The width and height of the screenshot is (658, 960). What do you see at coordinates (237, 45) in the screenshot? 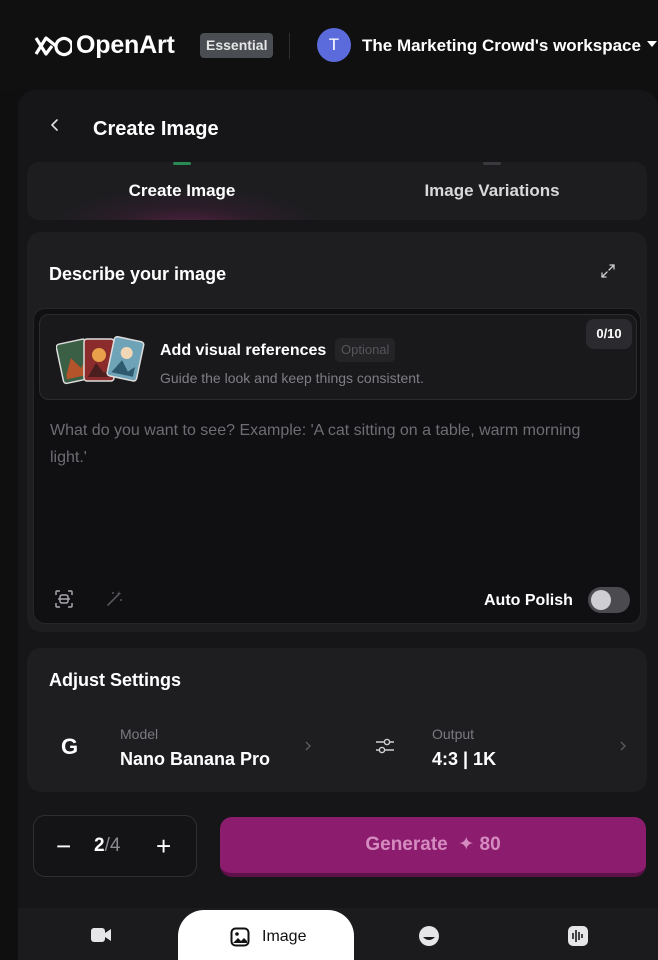
I see `plan-badge: Essential` at bounding box center [237, 45].